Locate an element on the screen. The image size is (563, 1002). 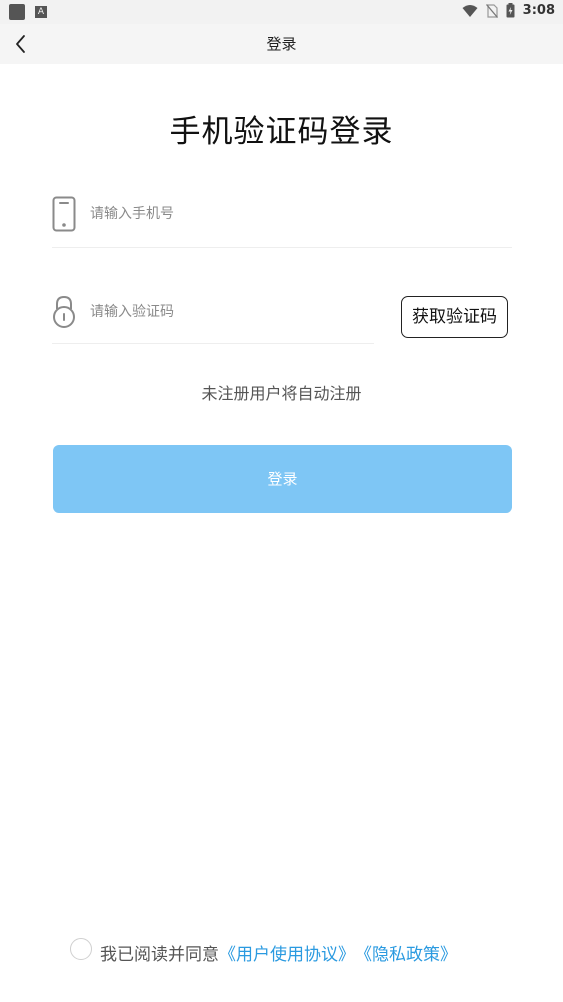
back-button is located at coordinates (22, 44).